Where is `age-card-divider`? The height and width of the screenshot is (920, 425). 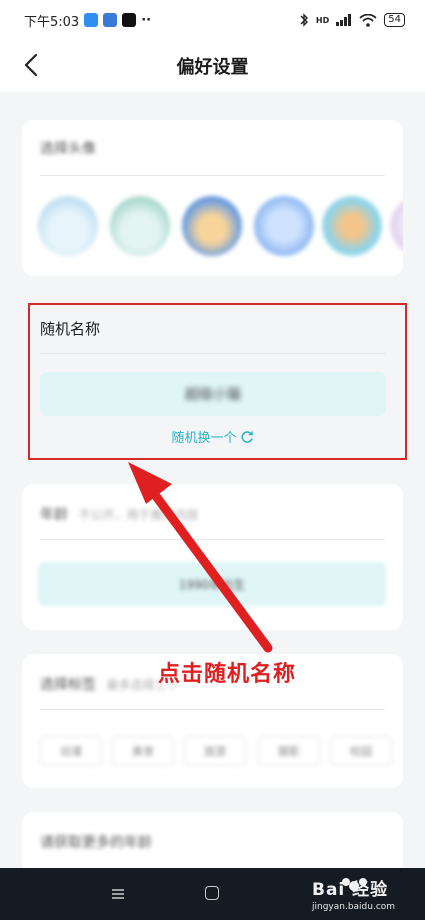 age-card-divider is located at coordinates (212, 539).